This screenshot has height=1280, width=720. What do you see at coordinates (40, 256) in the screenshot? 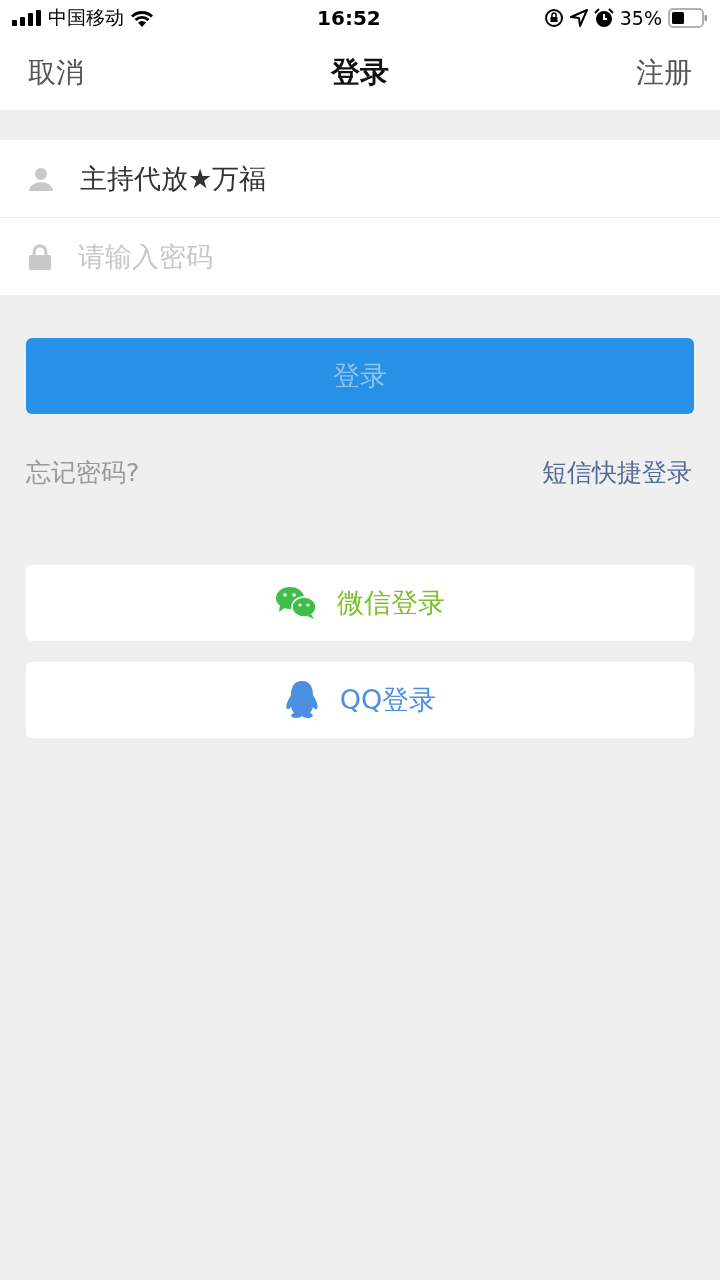
I see `lock-icon` at bounding box center [40, 256].